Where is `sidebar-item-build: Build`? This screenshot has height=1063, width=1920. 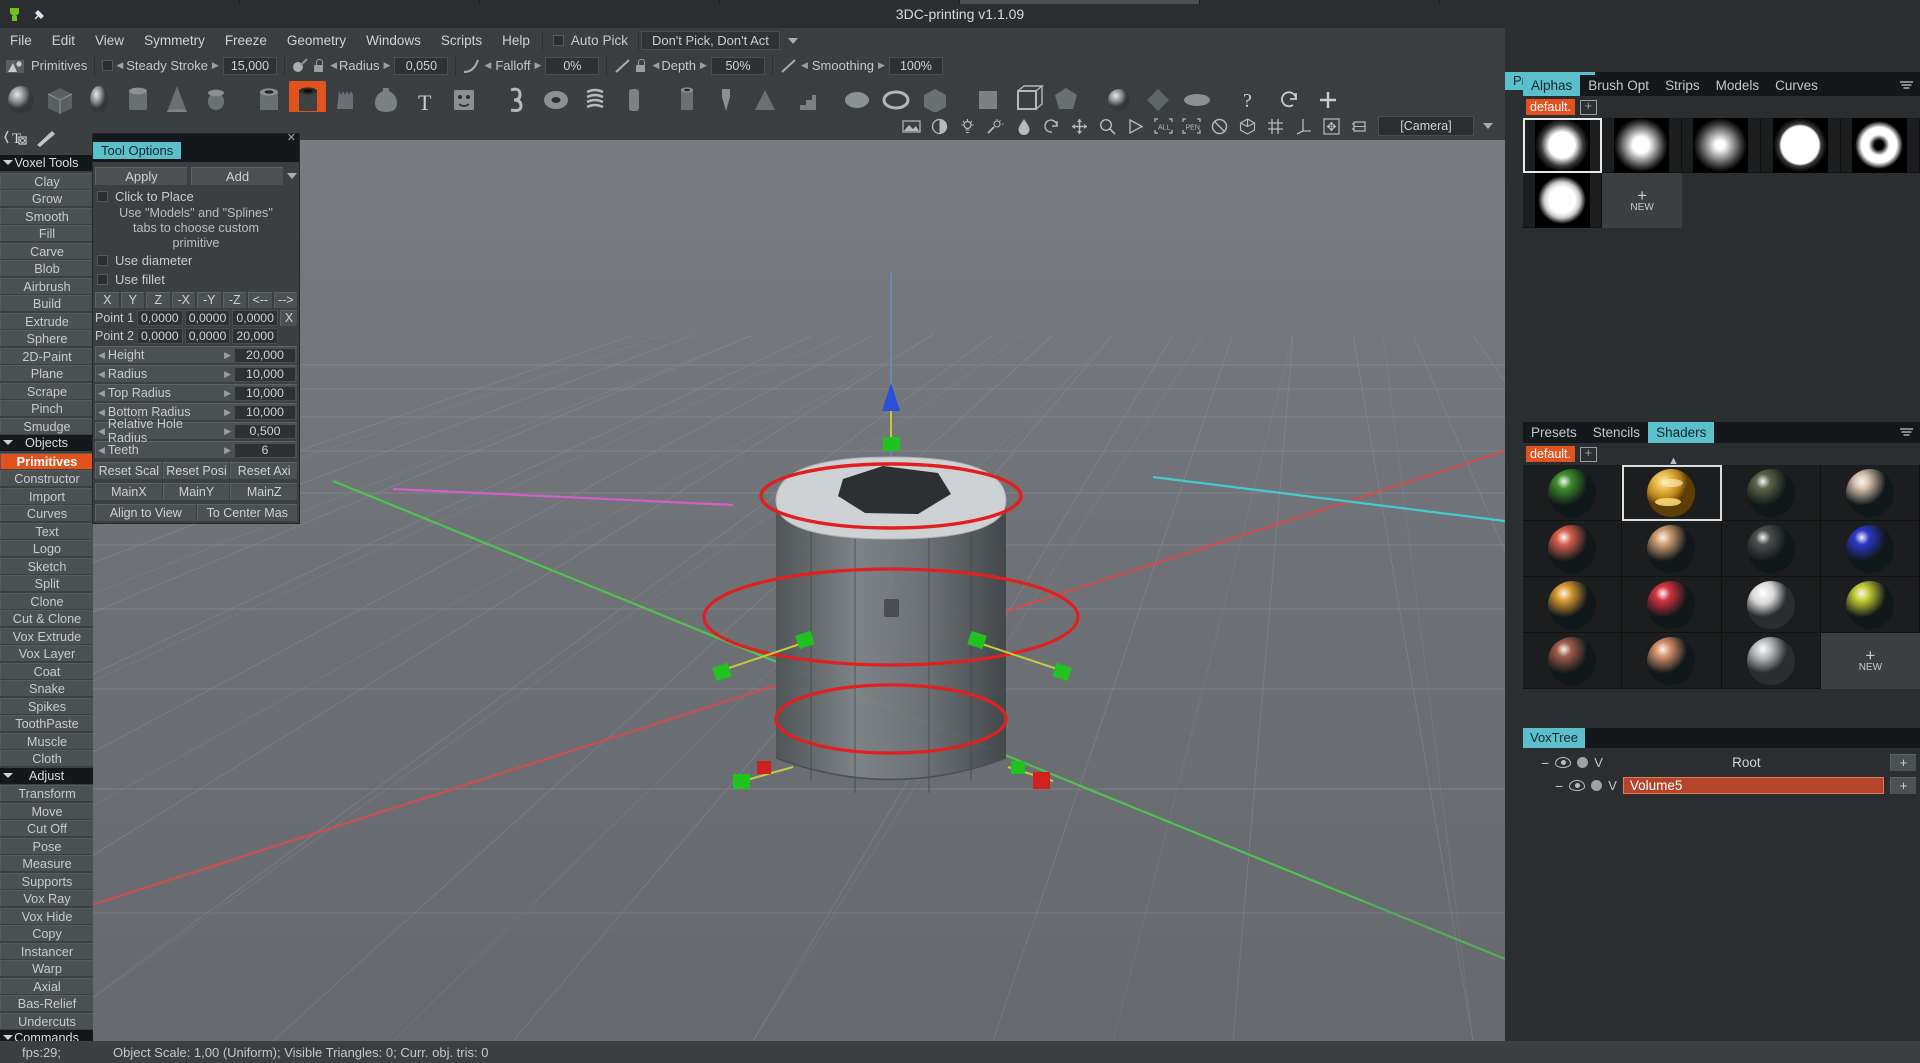
sidebar-item-build: Build is located at coordinates (46, 303).